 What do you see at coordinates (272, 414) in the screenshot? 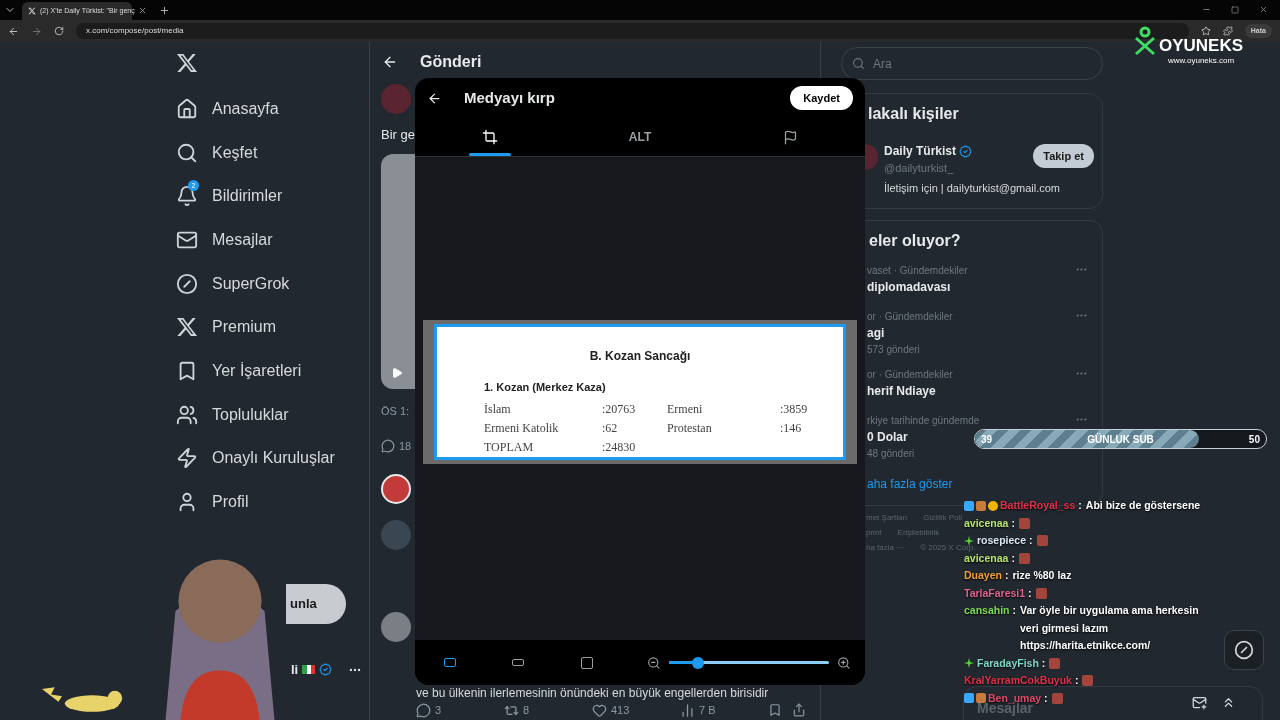
I see `nav-item: Topluluklar` at bounding box center [272, 414].